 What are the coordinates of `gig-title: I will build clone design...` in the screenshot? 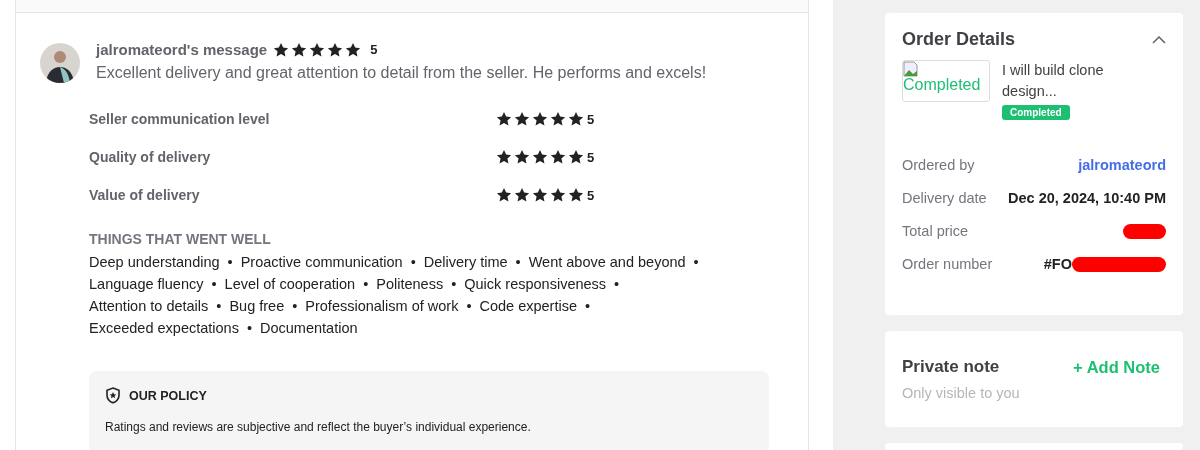 It's located at (1053, 81).